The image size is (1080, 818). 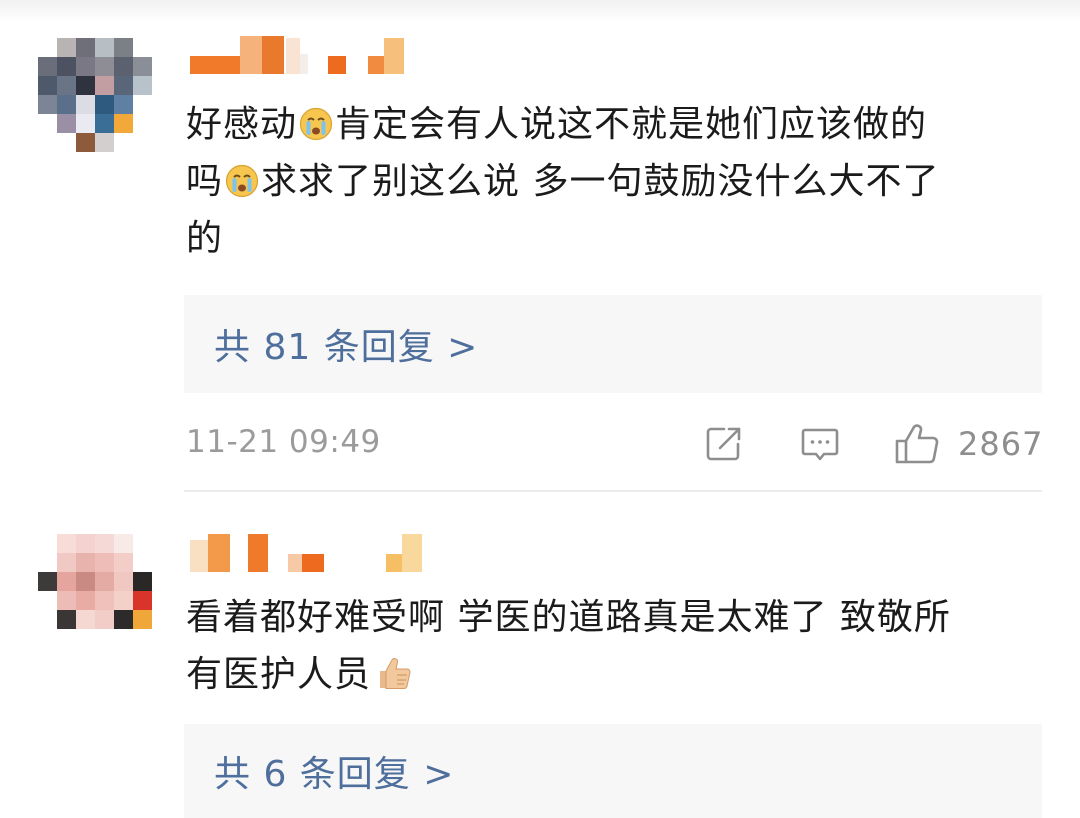 What do you see at coordinates (724, 444) in the screenshot?
I see `share-icon` at bounding box center [724, 444].